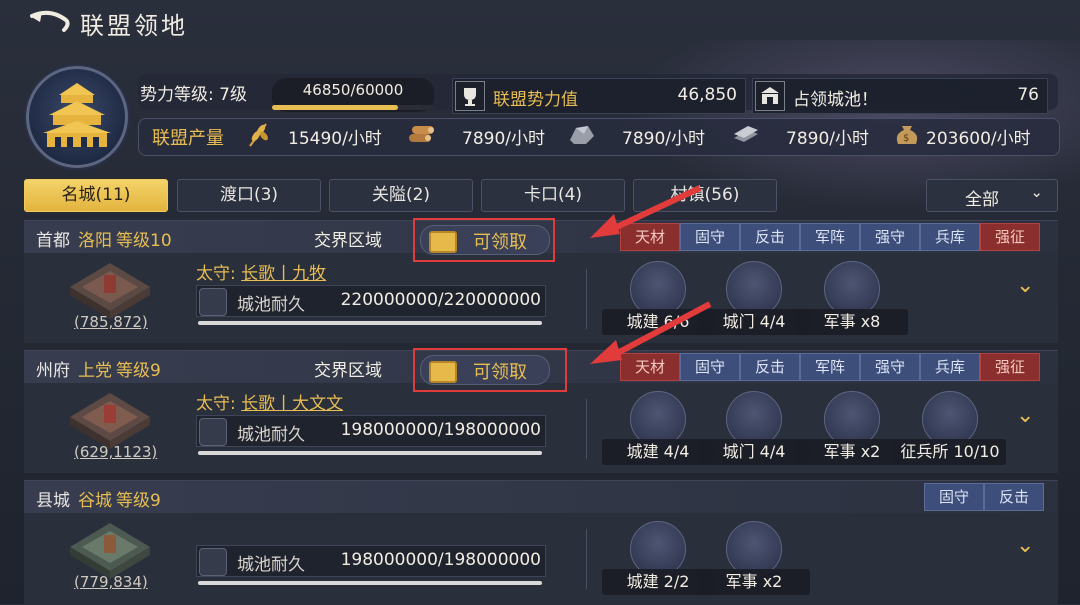  I want to click on durability-box: 城池耐久 220000000/220000000, so click(371, 301).